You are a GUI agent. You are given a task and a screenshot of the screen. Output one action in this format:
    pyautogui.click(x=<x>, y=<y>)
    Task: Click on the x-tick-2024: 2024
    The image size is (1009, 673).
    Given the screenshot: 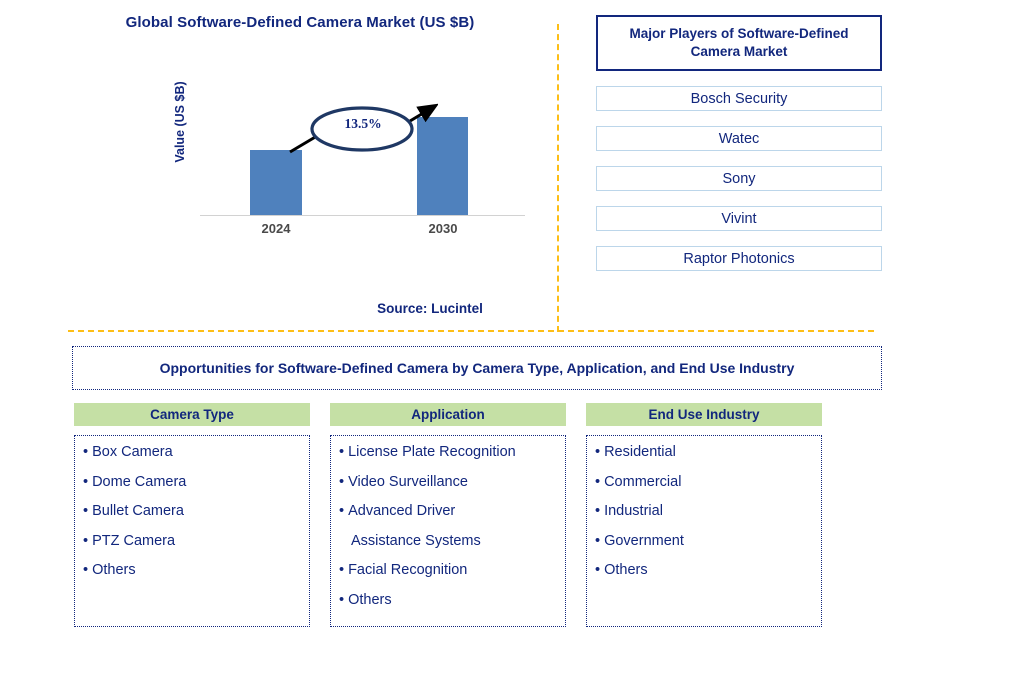 What is the action you would take?
    pyautogui.click(x=276, y=228)
    